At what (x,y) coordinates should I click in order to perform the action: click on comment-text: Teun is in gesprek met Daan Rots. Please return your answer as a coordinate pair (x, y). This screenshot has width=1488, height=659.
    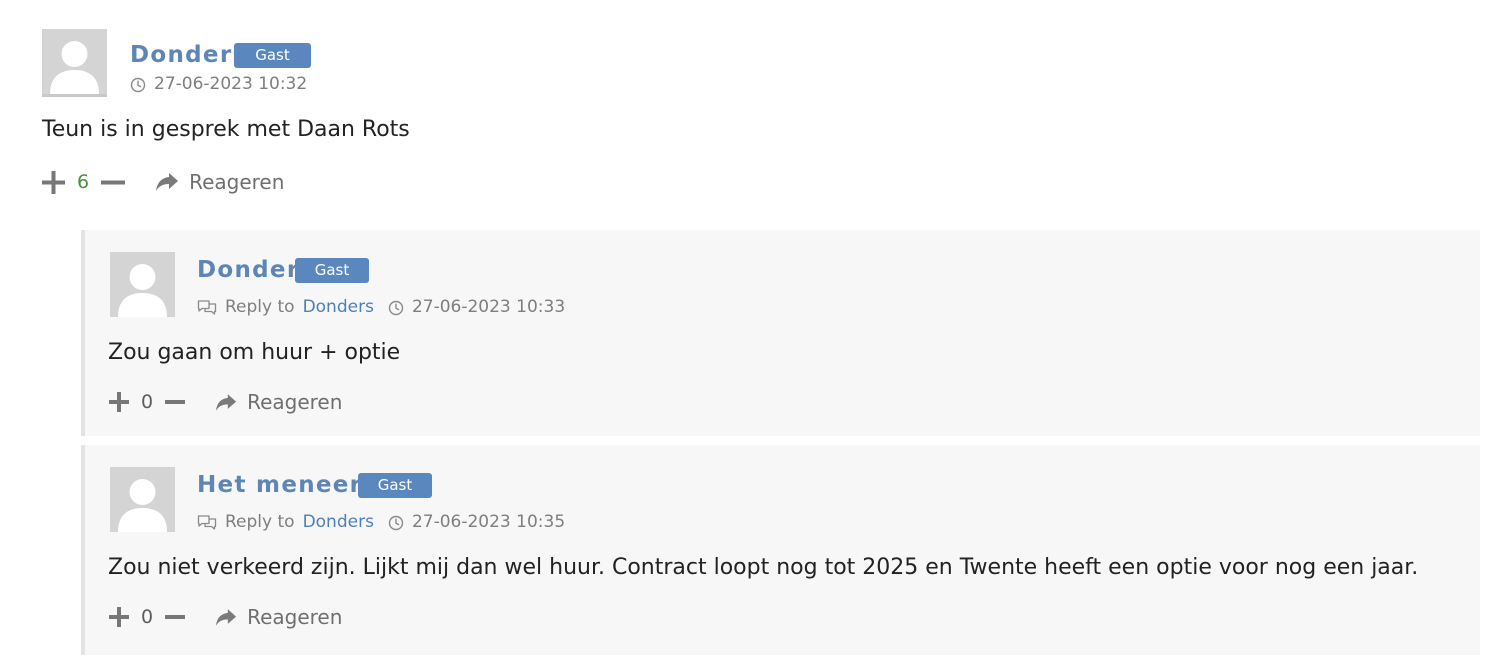
    Looking at the image, I should click on (226, 129).